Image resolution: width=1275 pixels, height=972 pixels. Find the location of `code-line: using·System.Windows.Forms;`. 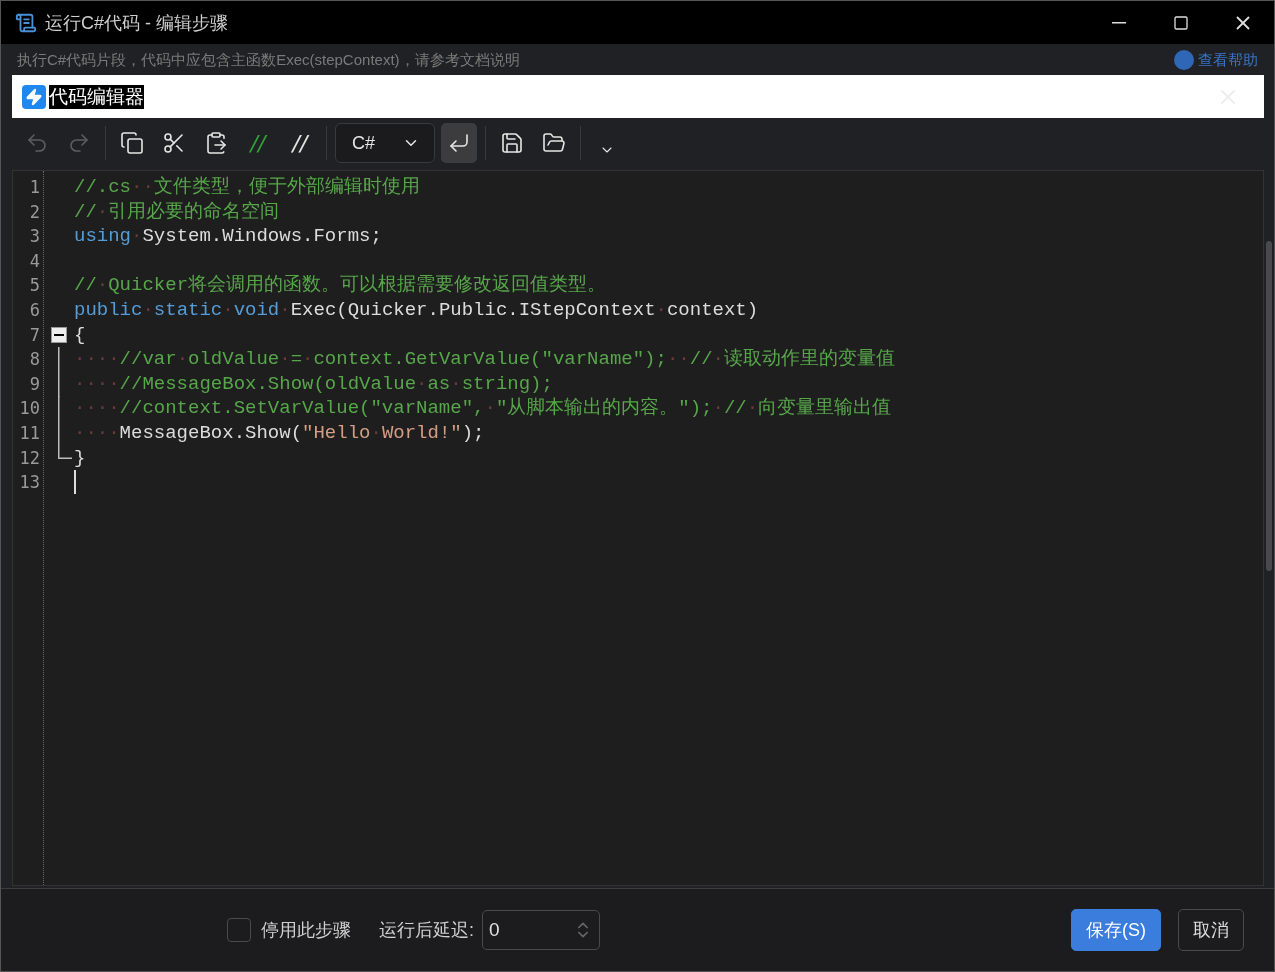

code-line: using·System.Windows.Forms; is located at coordinates (228, 236).